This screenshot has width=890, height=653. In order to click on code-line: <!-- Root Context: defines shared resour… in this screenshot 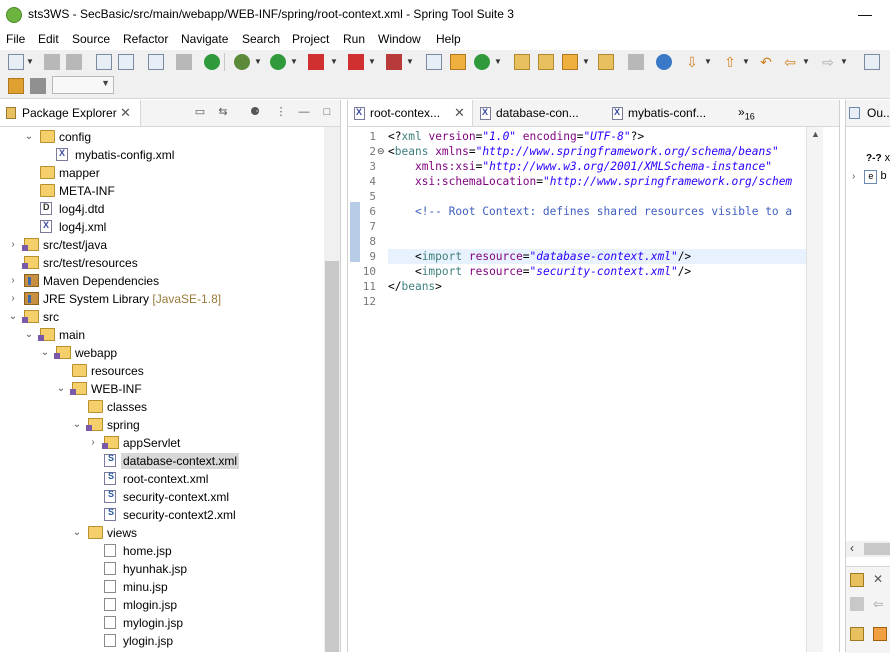, I will do `click(597, 211)`.